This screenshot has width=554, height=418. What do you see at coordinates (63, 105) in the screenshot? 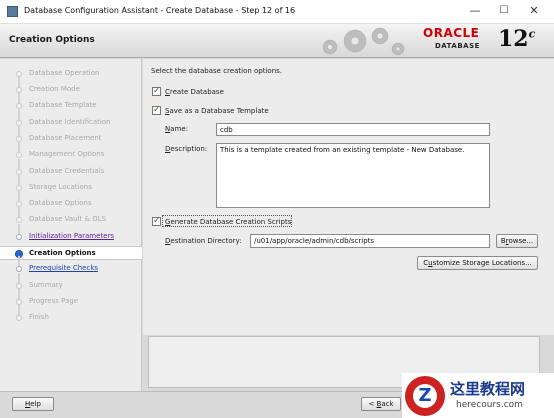
I see `step-label: Database Template` at bounding box center [63, 105].